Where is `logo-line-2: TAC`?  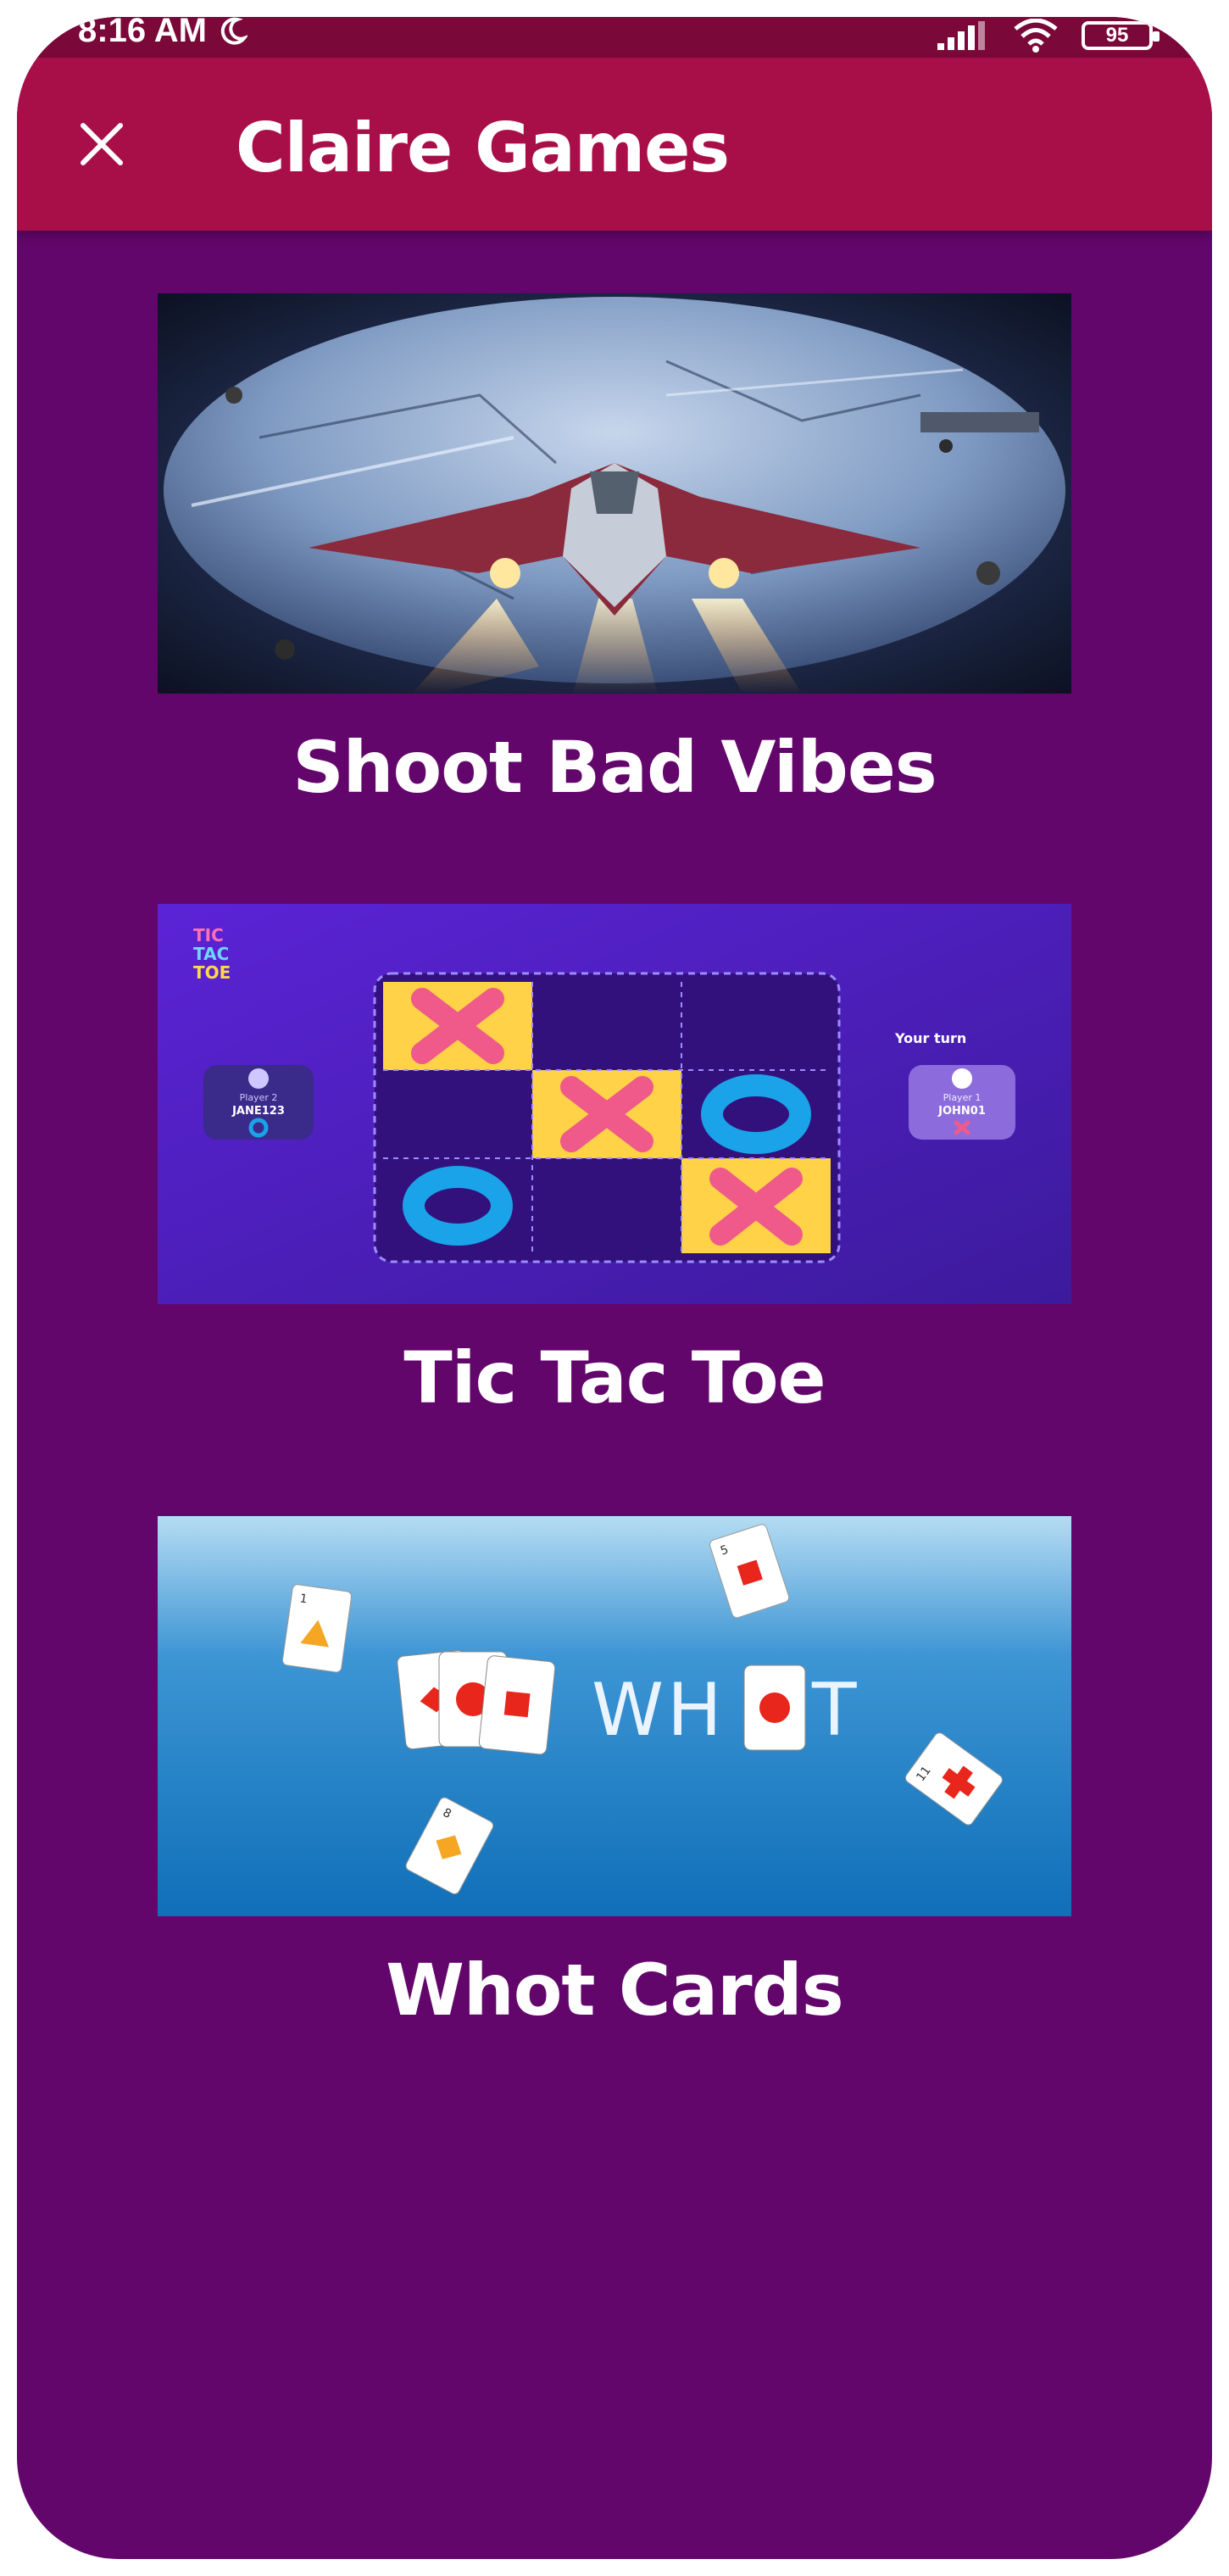
logo-line-2: TAC is located at coordinates (211, 954).